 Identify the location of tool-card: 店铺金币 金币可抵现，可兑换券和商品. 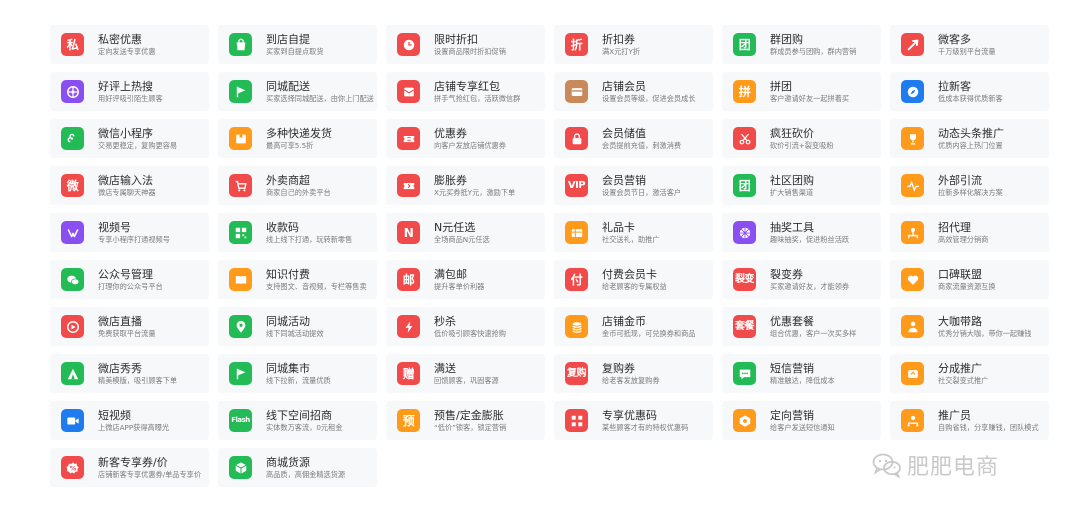
(633, 326).